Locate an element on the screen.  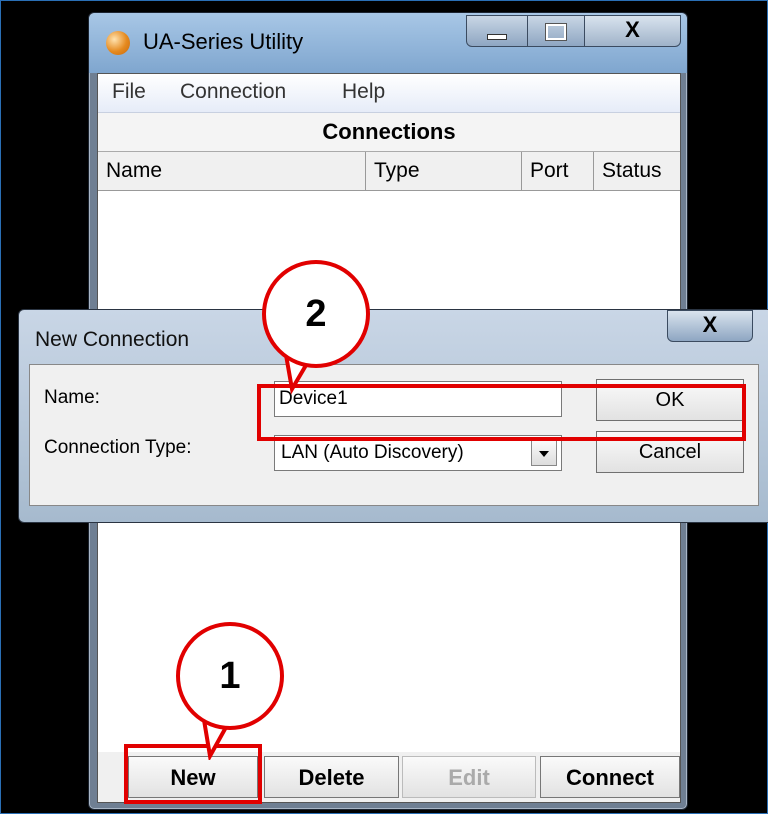
title-bar: UA-Series Utility X is located at coordinates (388, 43).